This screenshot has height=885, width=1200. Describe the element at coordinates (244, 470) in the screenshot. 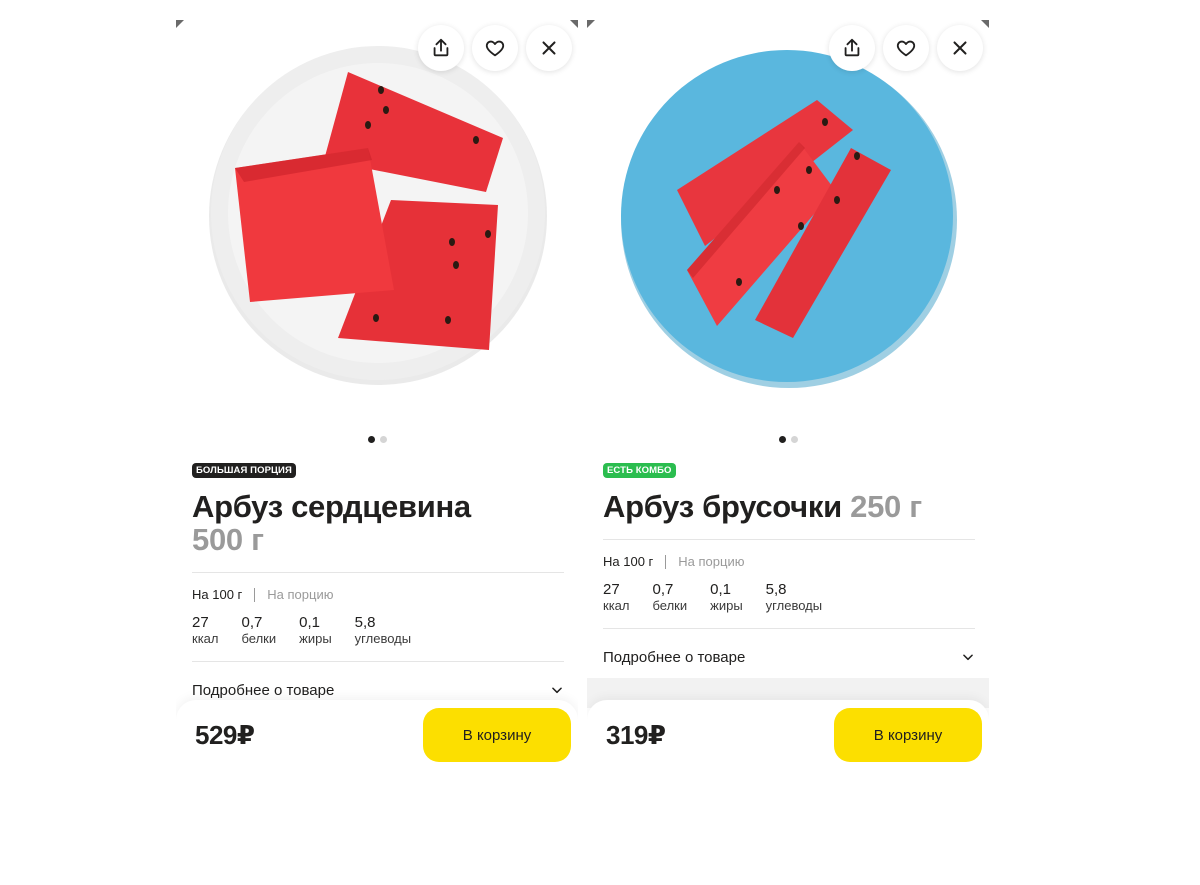

I see `portion-badge: Большая порция` at that location.